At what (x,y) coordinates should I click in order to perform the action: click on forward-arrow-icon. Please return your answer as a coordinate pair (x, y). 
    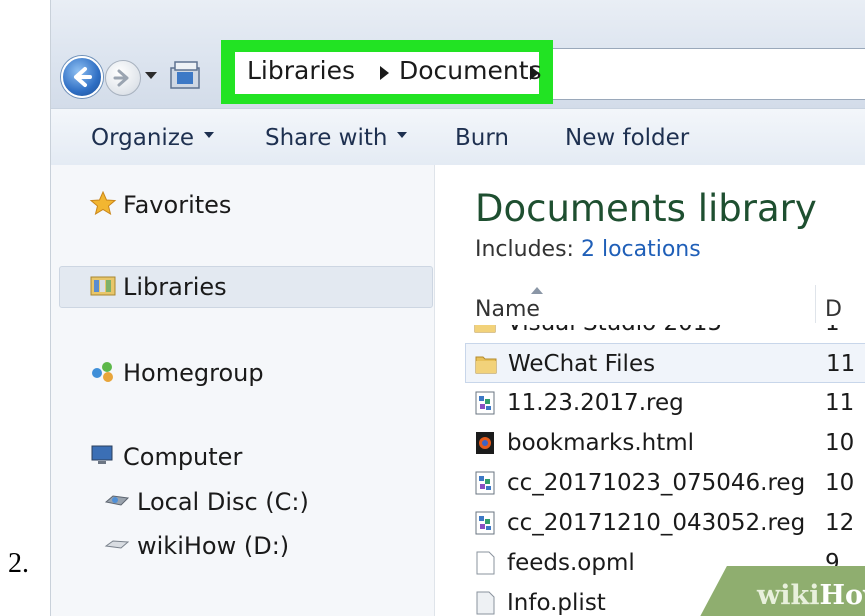
    Looking at the image, I should click on (121, 78).